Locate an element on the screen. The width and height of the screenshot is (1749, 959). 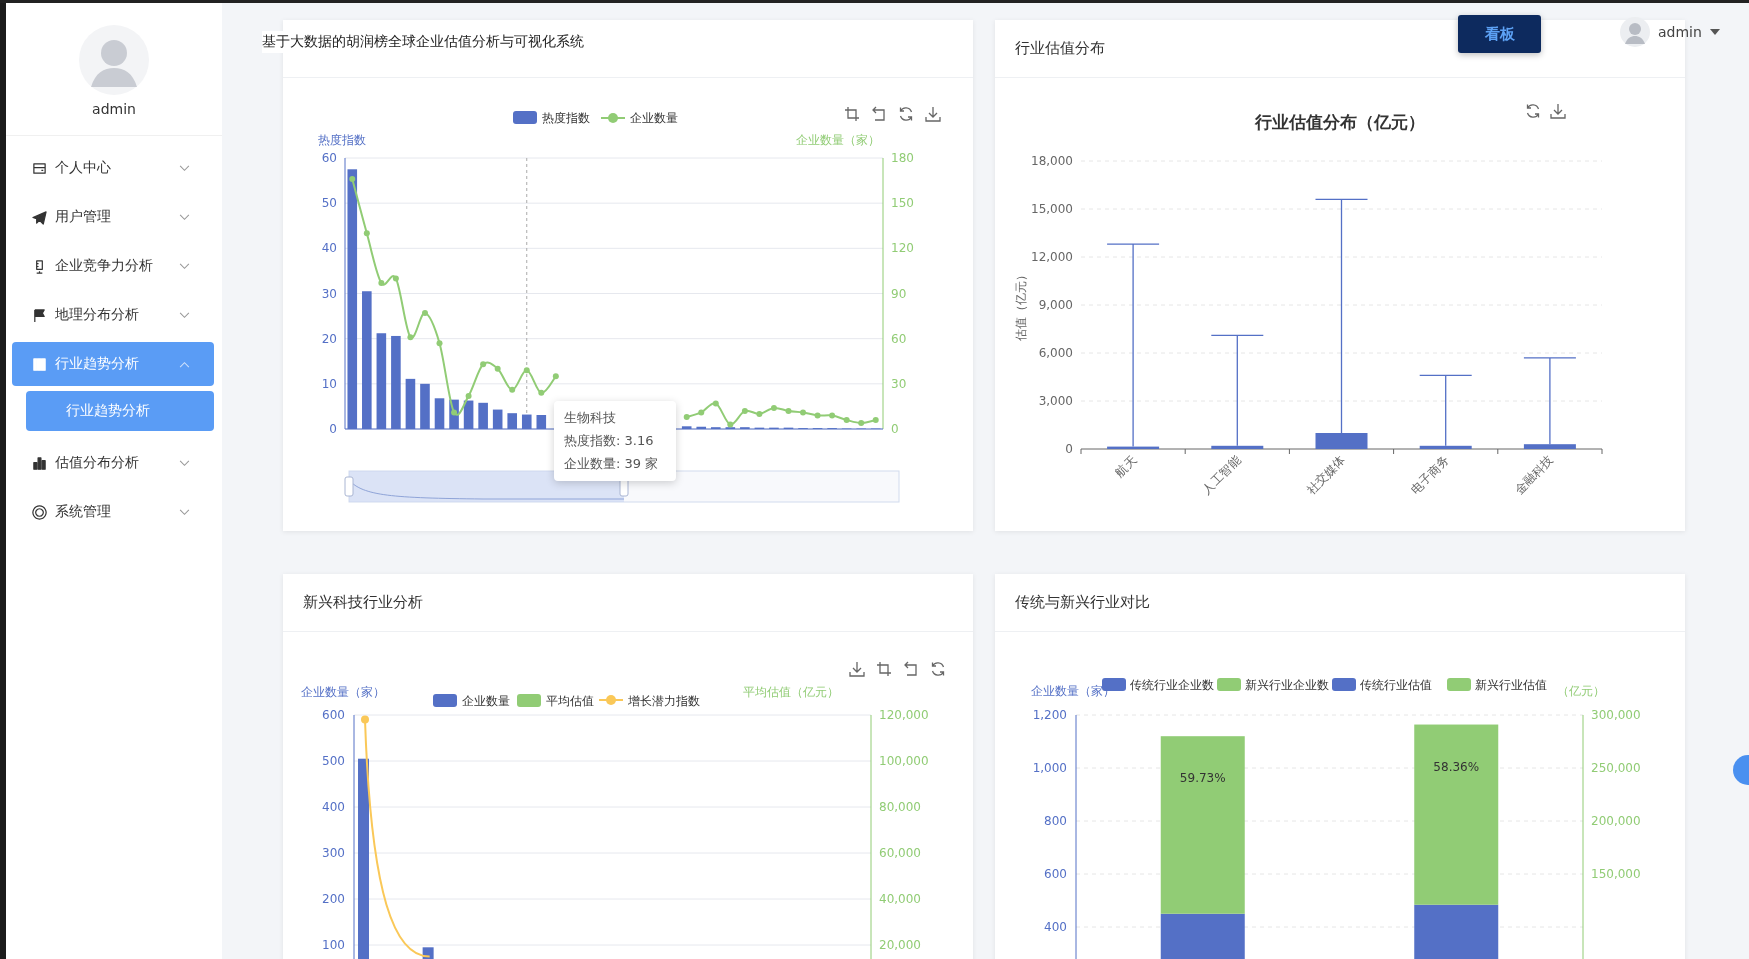
tick-label: 120 is located at coordinates (902, 248).